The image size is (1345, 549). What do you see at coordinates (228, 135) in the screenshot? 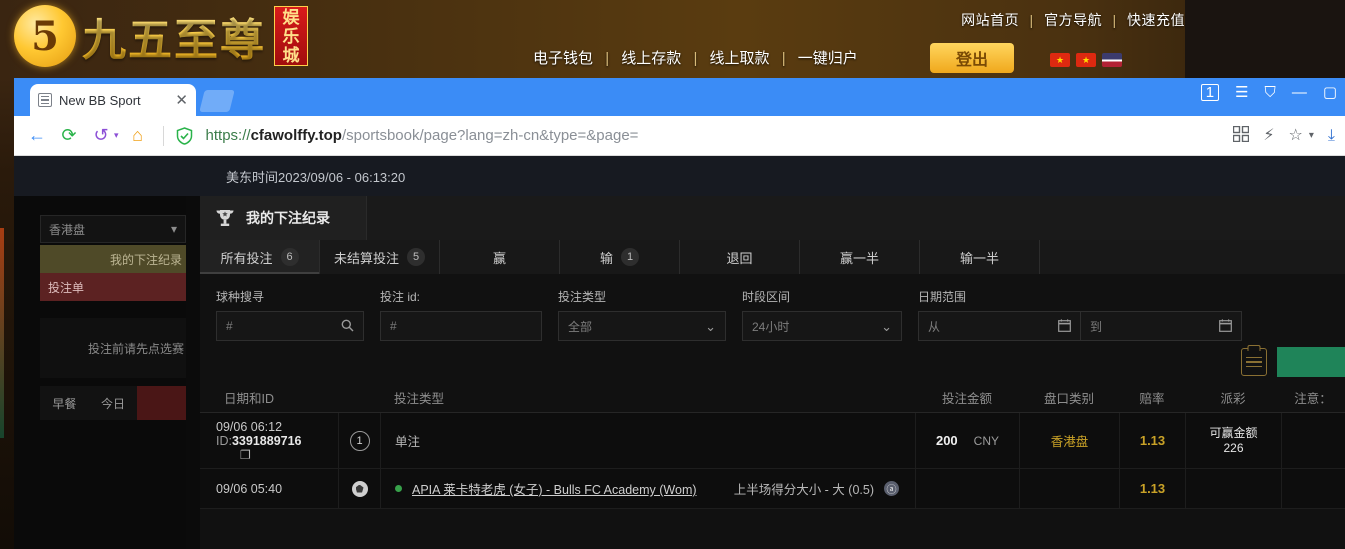
I see `url-scheme: https://` at bounding box center [228, 135].